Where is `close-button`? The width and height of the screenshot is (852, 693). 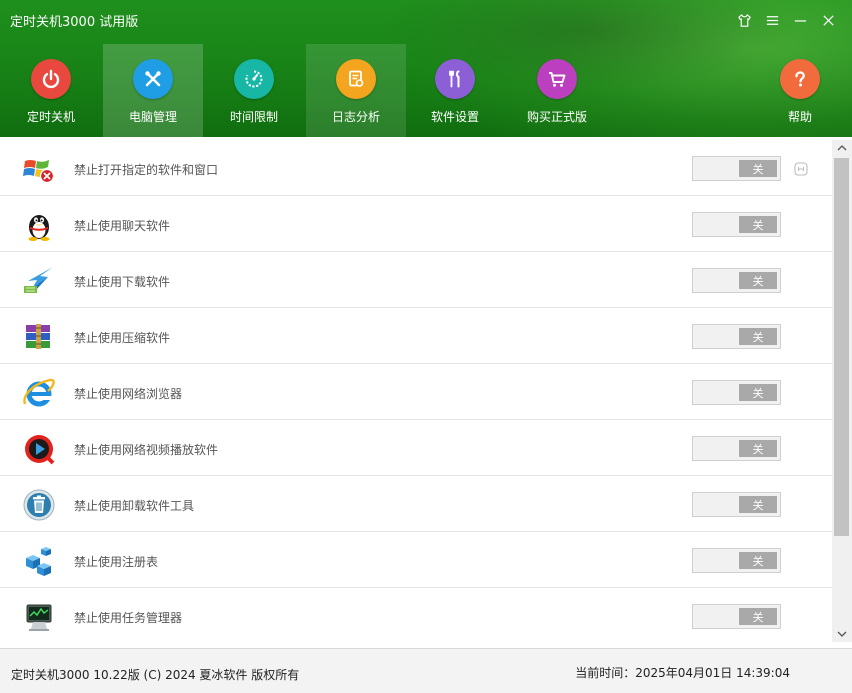
close-button is located at coordinates (828, 20).